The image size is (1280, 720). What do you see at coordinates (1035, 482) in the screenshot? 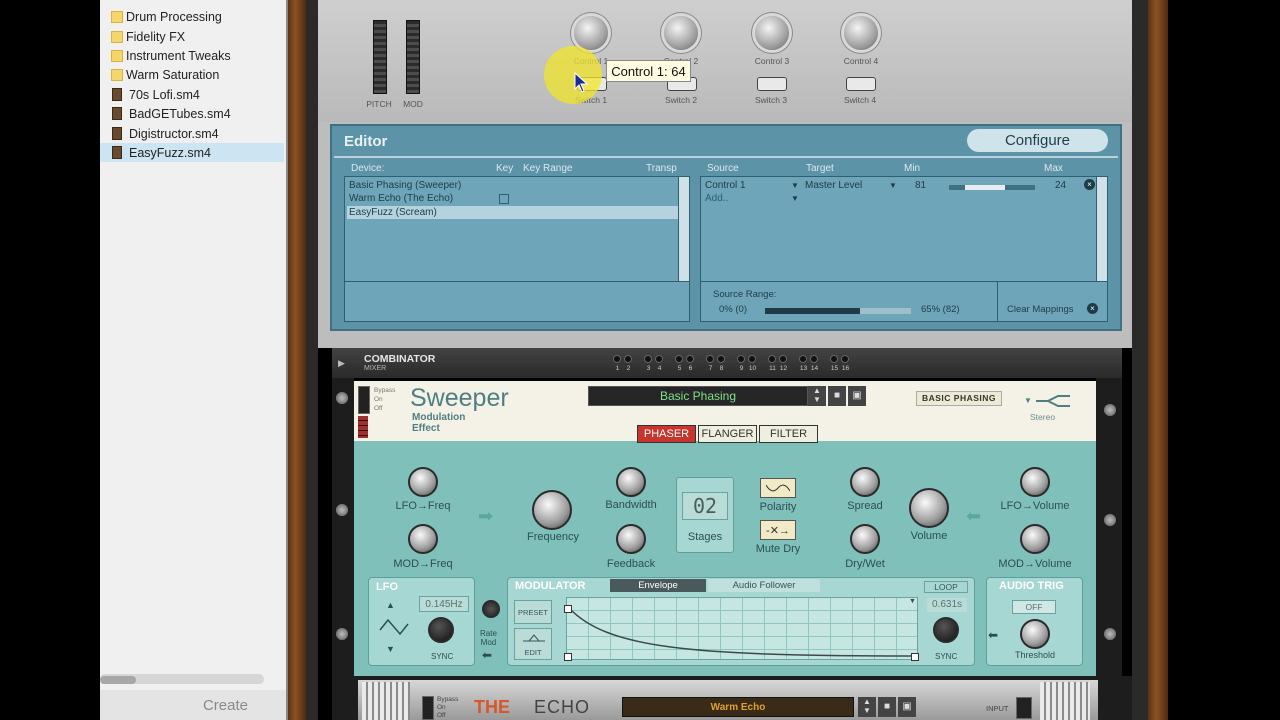
I see `lfo-volume-knob` at bounding box center [1035, 482].